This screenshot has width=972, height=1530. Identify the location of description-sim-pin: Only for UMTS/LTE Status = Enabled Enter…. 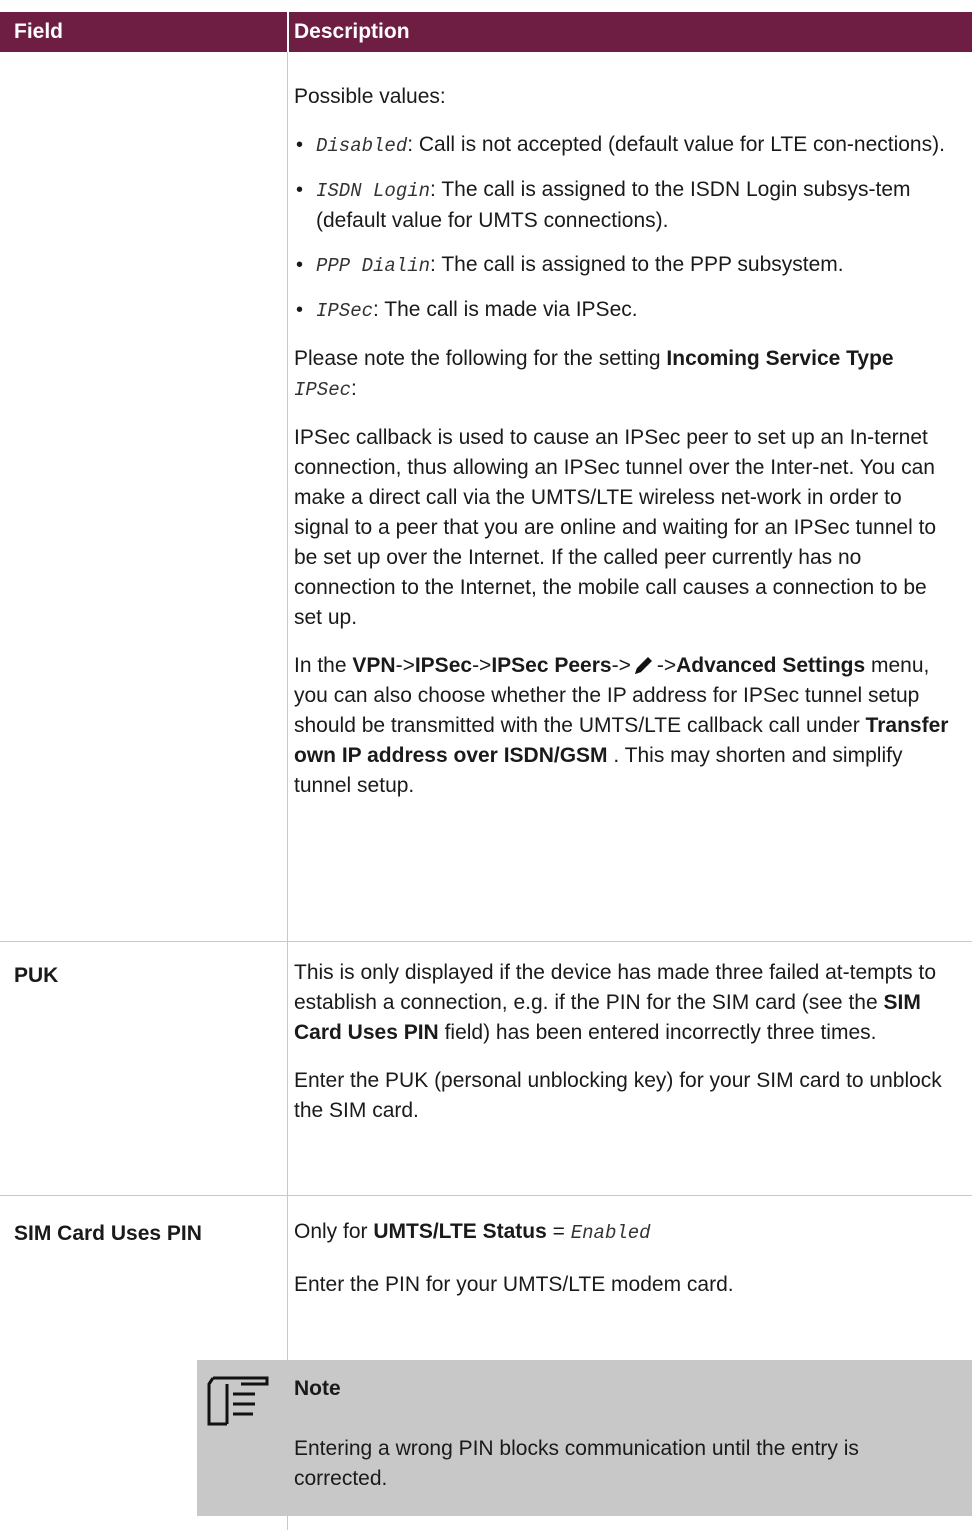
(624, 1267).